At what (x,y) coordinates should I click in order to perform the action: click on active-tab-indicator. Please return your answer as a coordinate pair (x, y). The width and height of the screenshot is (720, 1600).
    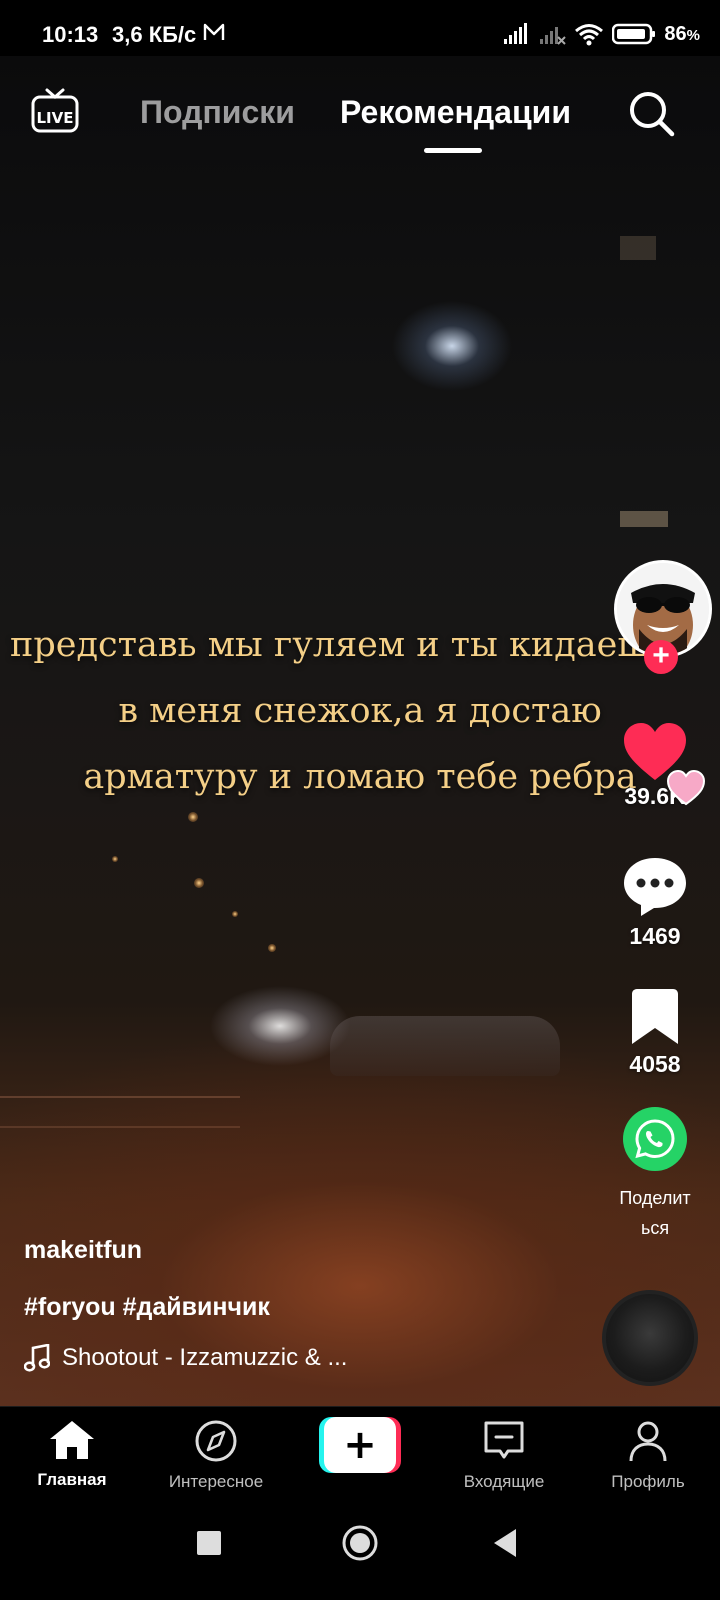
    Looking at the image, I should click on (453, 150).